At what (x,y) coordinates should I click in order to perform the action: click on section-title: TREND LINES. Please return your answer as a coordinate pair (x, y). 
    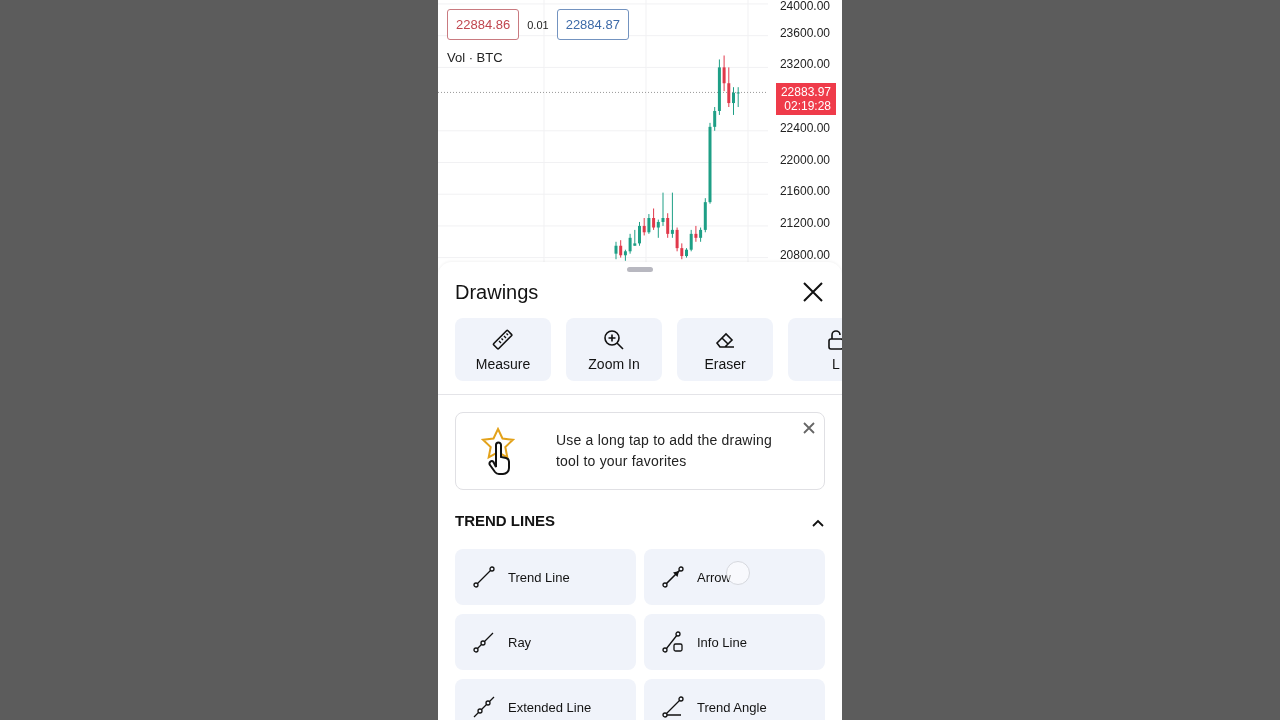
    Looking at the image, I should click on (505, 520).